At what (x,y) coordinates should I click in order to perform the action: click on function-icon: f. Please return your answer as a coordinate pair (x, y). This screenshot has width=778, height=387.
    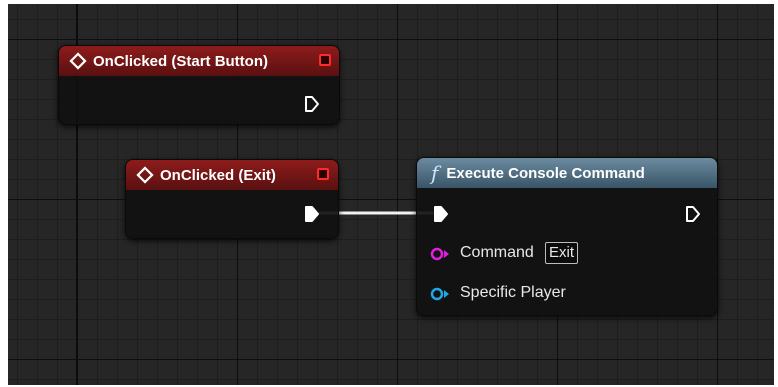
    Looking at the image, I should click on (435, 173).